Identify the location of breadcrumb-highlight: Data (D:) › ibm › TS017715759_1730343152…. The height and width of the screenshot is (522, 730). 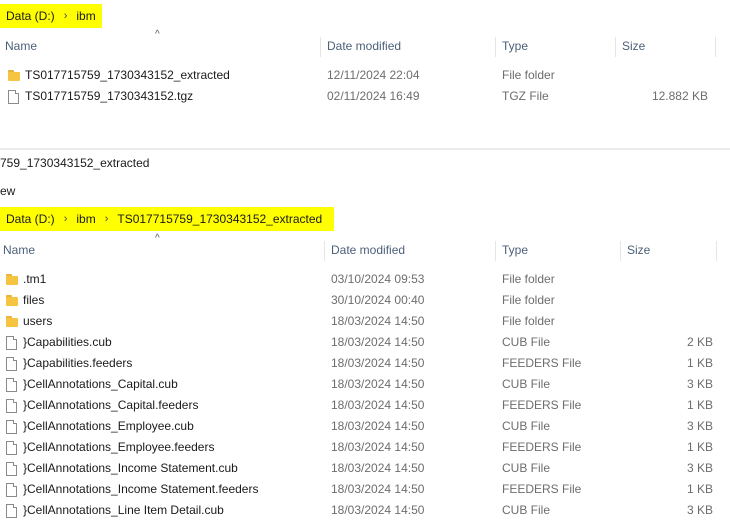
(167, 219).